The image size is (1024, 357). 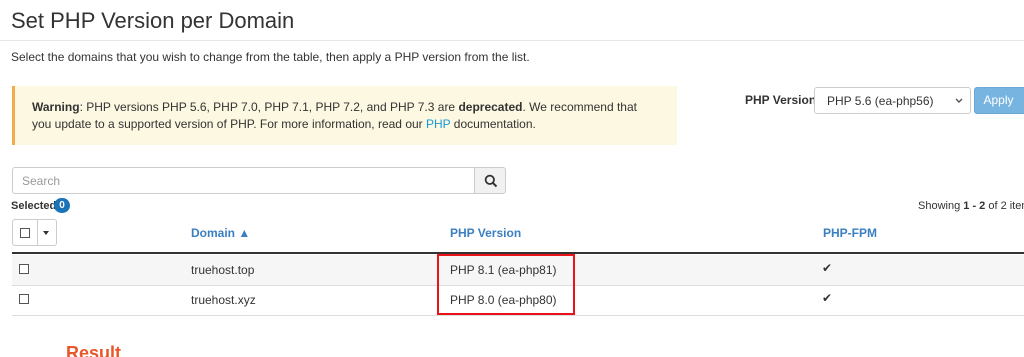 I want to click on domain-cell: truehost.xyz, so click(x=223, y=300).